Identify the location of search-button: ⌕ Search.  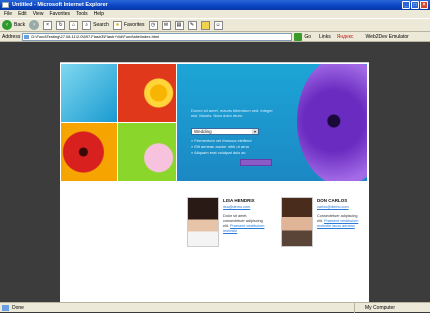
(95, 25).